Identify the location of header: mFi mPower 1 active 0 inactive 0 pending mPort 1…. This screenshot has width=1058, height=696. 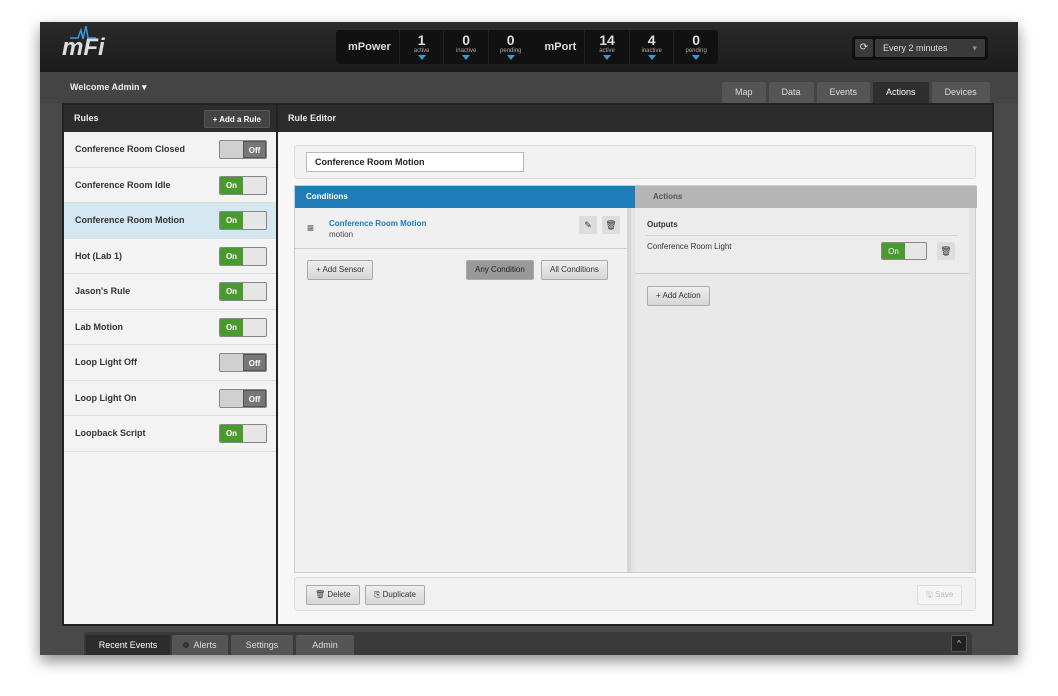
(529, 47).